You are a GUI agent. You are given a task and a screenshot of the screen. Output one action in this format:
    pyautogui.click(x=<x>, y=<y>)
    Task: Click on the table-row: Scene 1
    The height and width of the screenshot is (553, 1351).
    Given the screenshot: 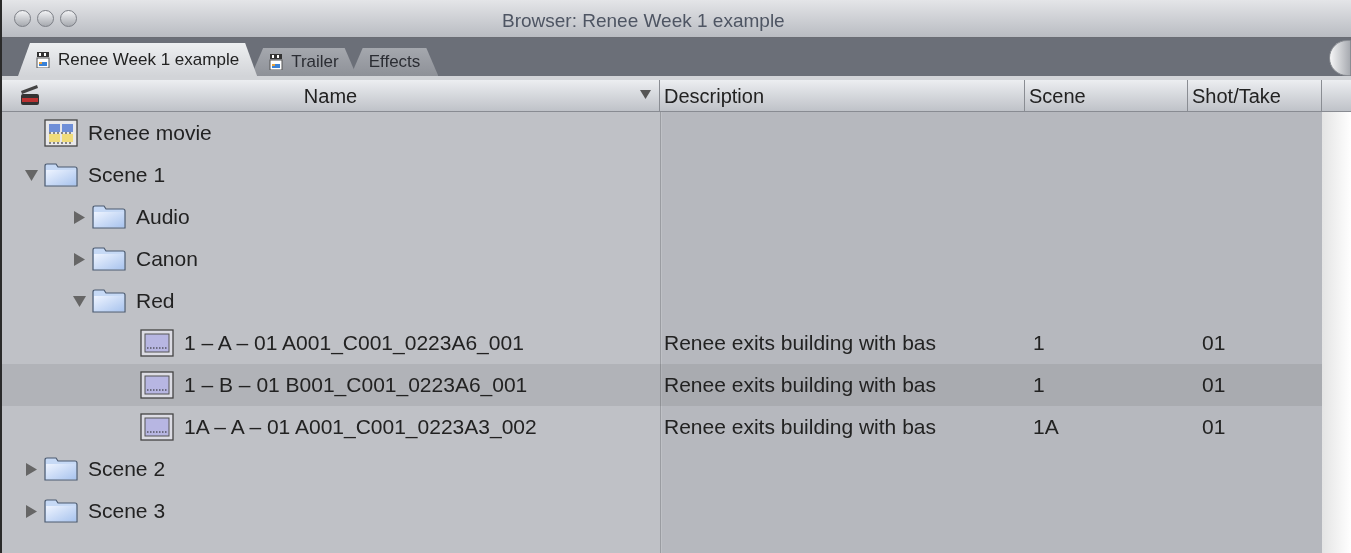 What is the action you would take?
    pyautogui.click(x=662, y=175)
    